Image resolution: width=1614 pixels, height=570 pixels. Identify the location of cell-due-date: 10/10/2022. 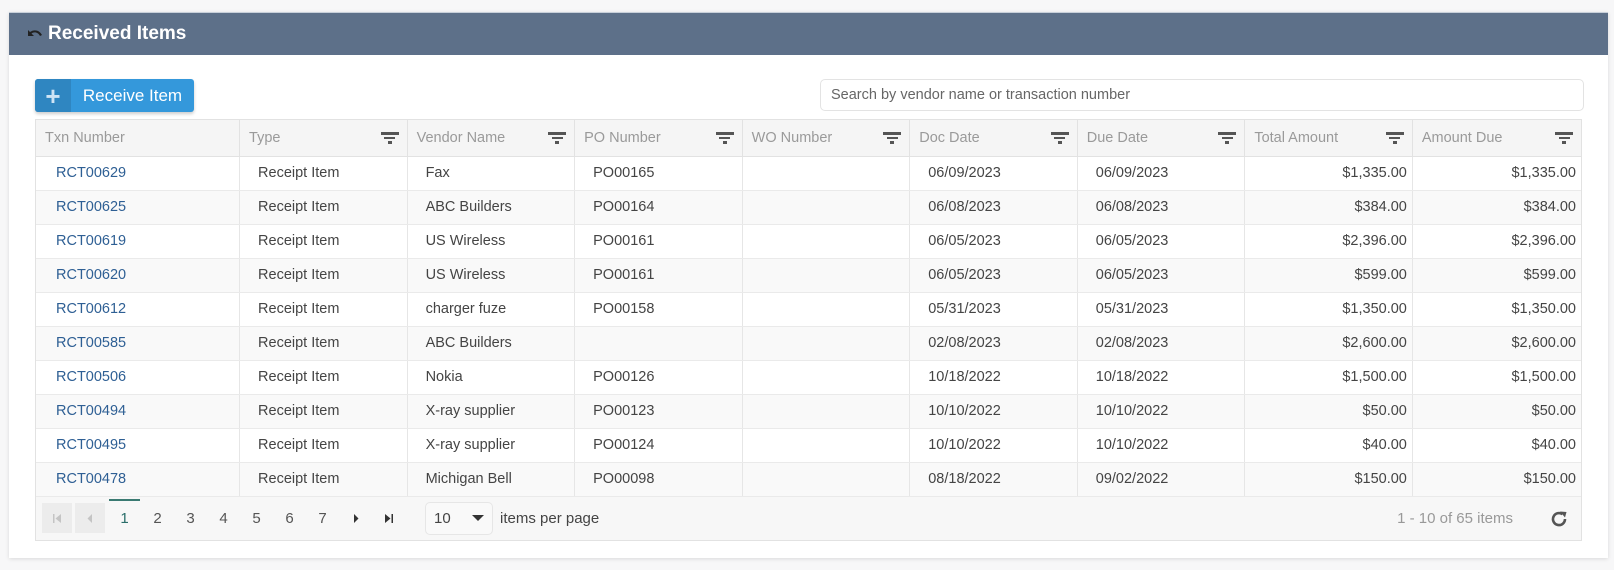
(1161, 445).